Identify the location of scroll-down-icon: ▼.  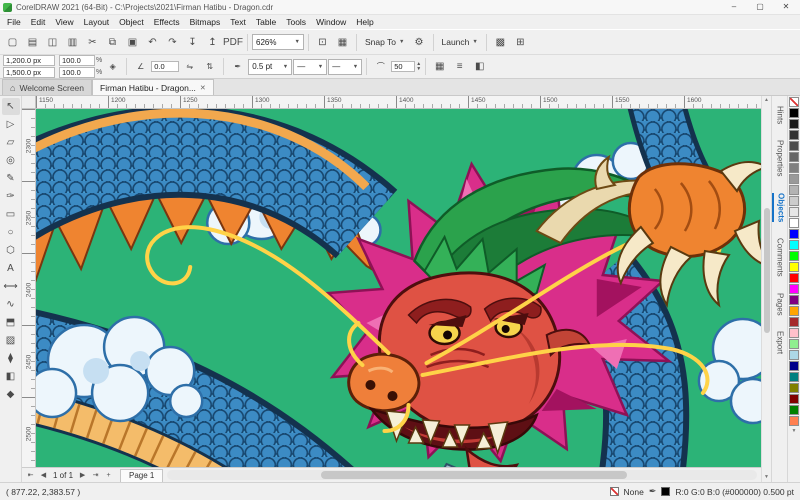
(766, 477).